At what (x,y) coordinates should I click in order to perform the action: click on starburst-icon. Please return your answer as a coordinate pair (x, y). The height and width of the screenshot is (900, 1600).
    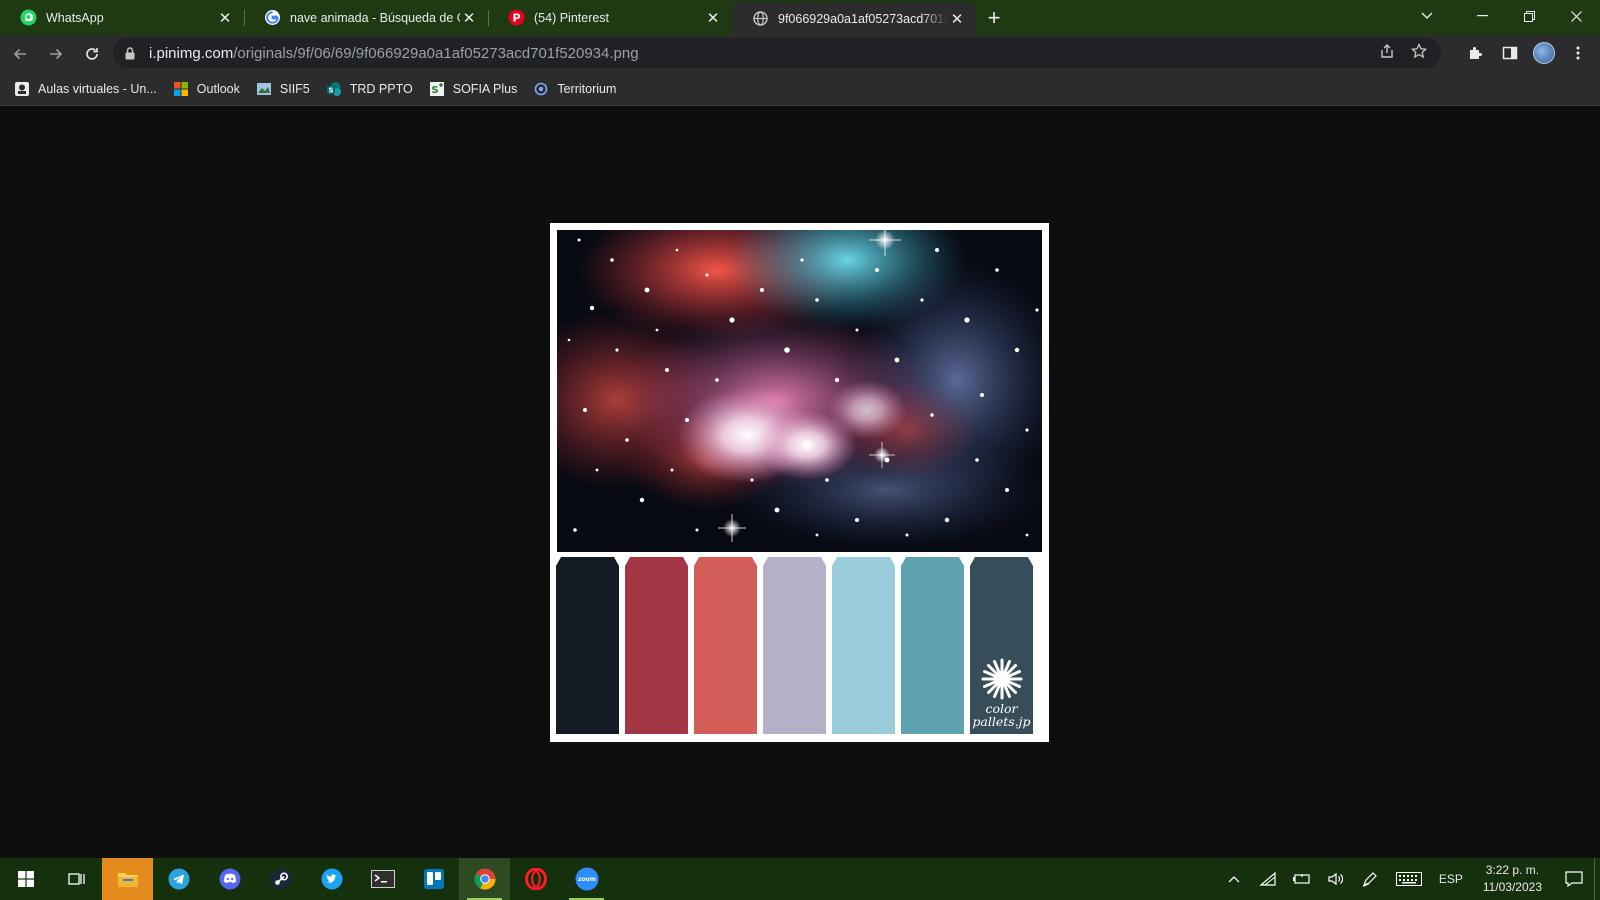
    Looking at the image, I should click on (1001, 679).